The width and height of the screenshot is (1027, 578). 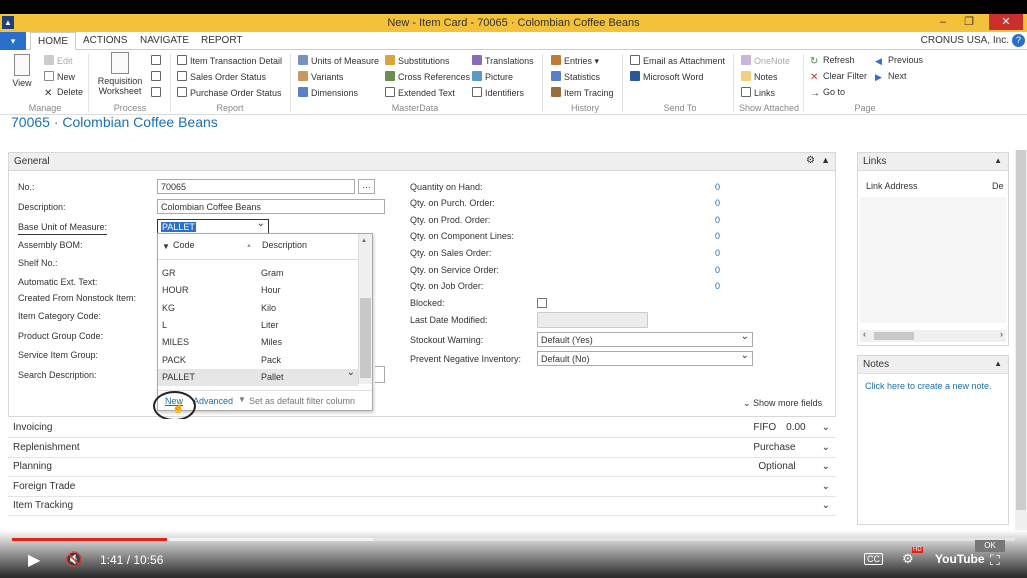 What do you see at coordinates (666, 76) in the screenshot?
I see `microsoft-word-button: Microsoft Word` at bounding box center [666, 76].